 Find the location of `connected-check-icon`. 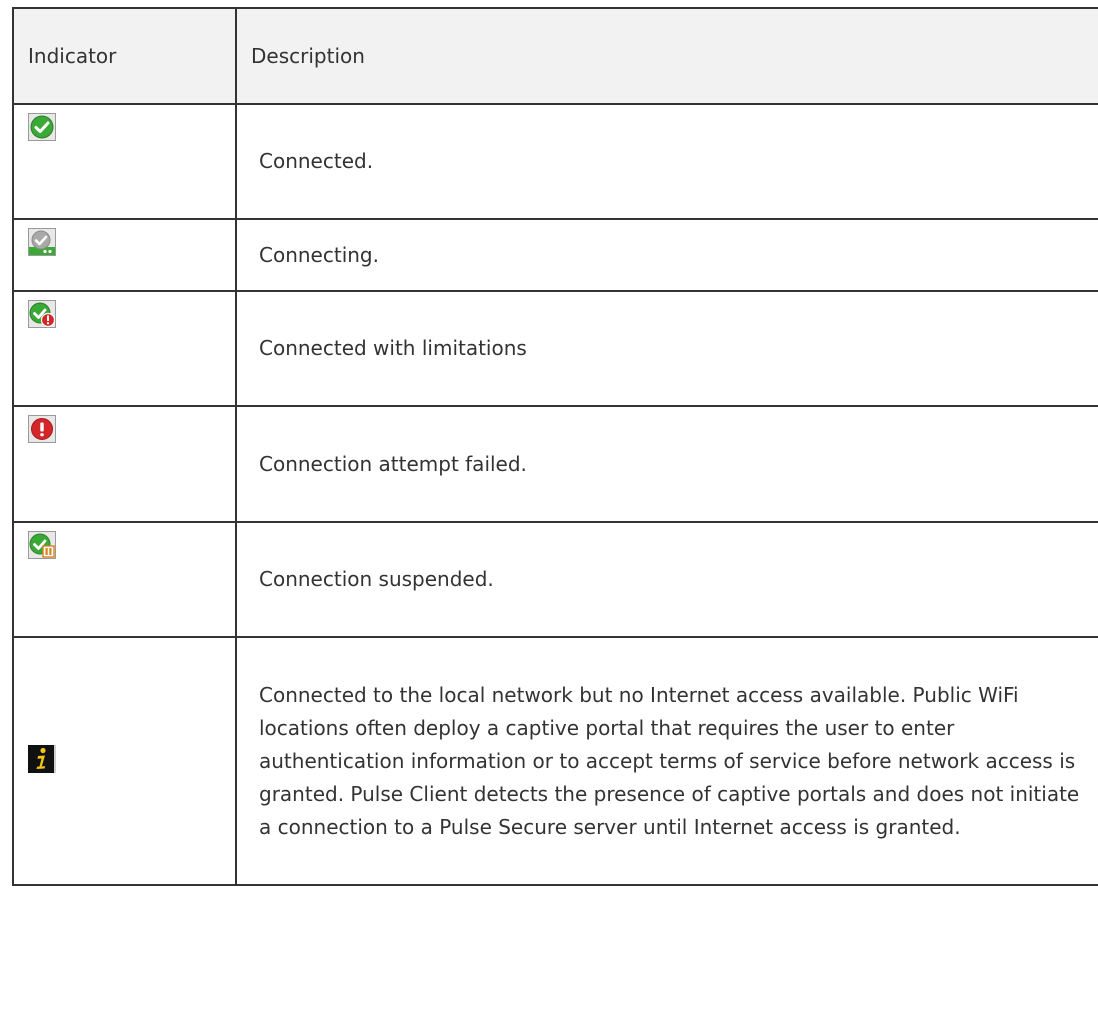

connected-check-icon is located at coordinates (42, 127).